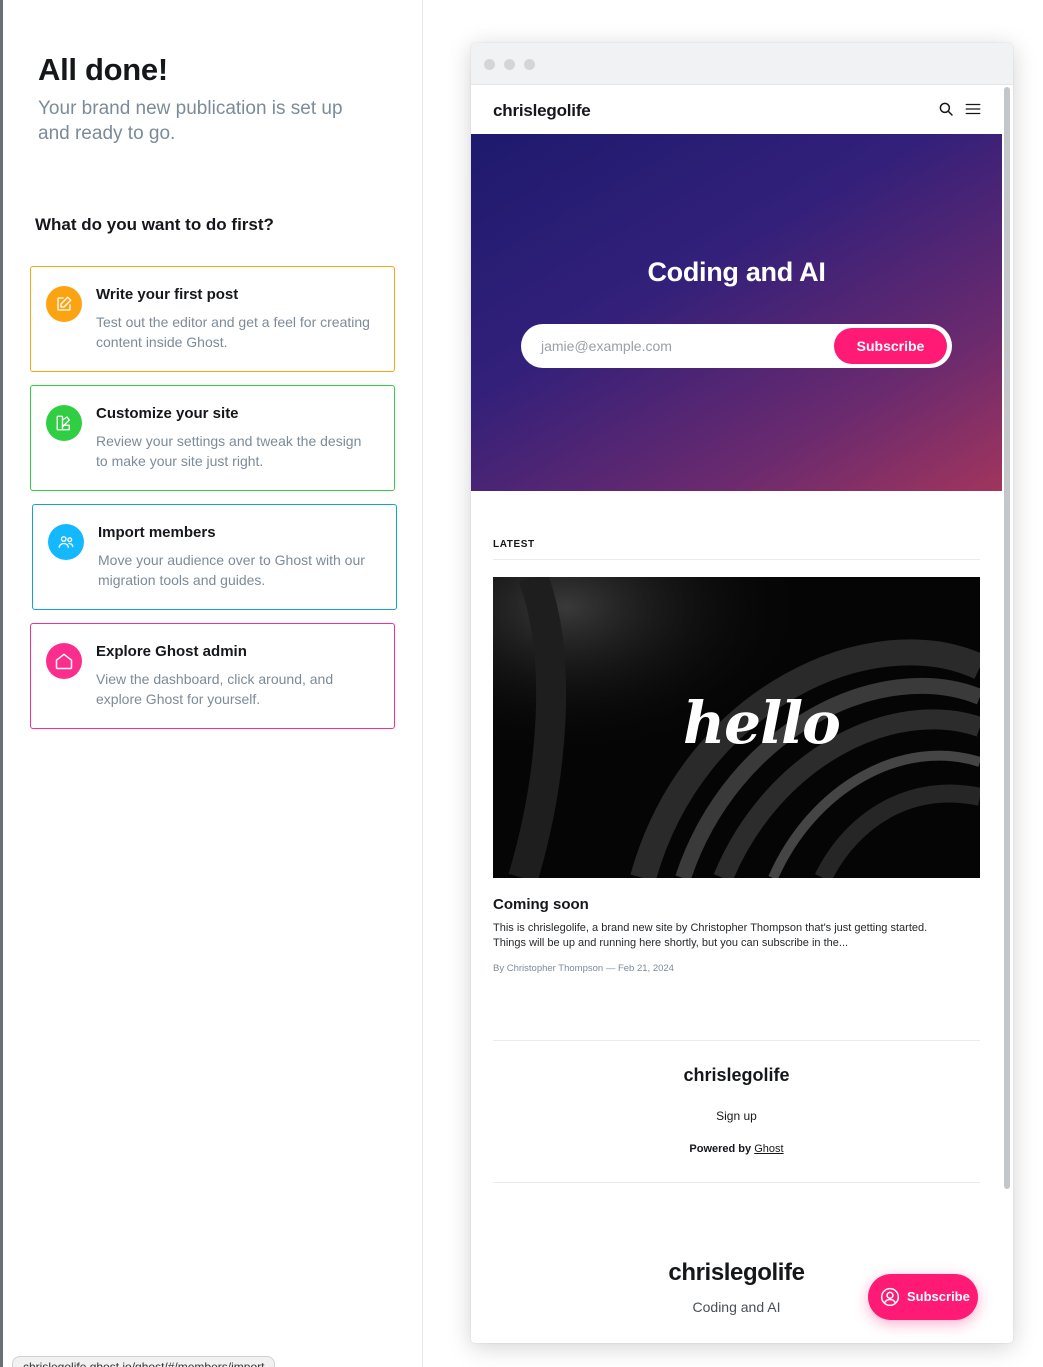 The width and height of the screenshot is (1043, 1367). I want to click on portal-subscribe-label: Subscribe, so click(938, 1296).